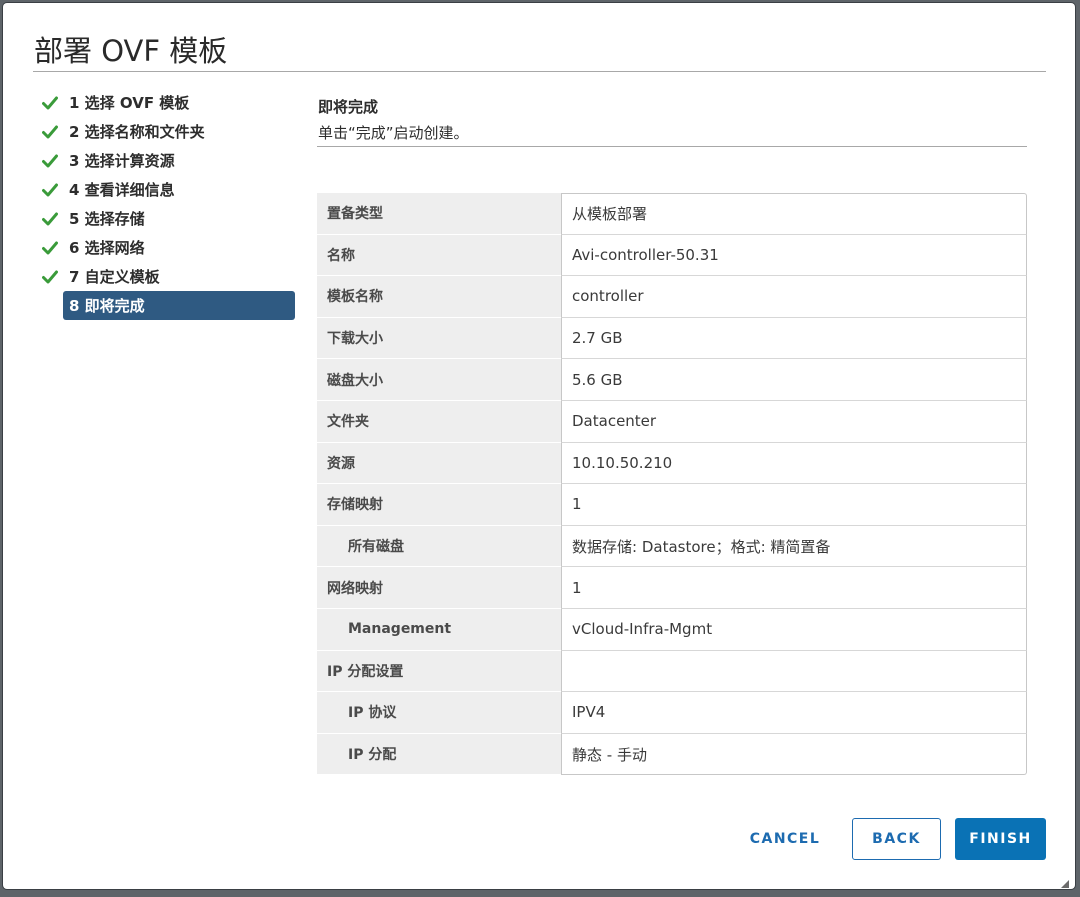 The width and height of the screenshot is (1080, 897). What do you see at coordinates (794, 629) in the screenshot?
I see `row-value: vCloud-Infra-Mgmt` at bounding box center [794, 629].